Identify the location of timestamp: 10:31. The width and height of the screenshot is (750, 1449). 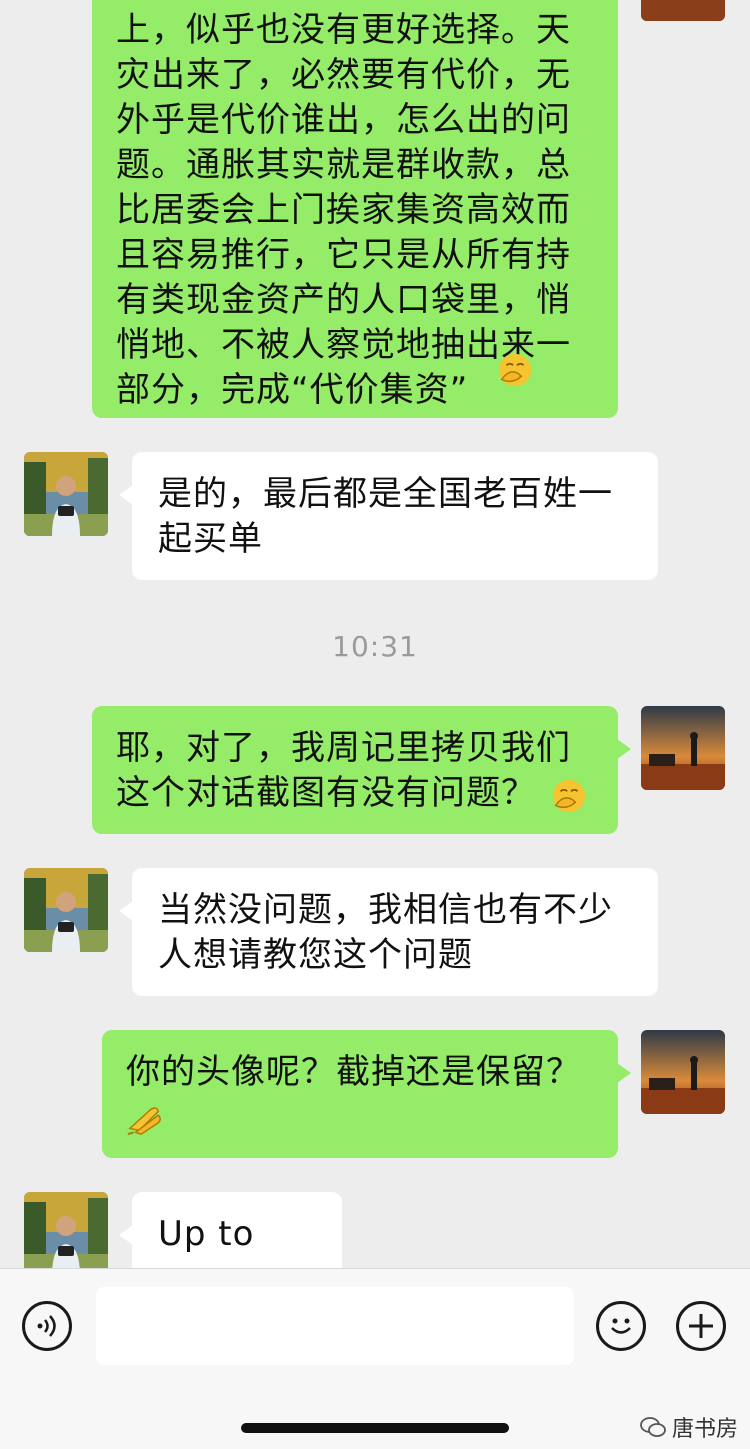
(375, 646).